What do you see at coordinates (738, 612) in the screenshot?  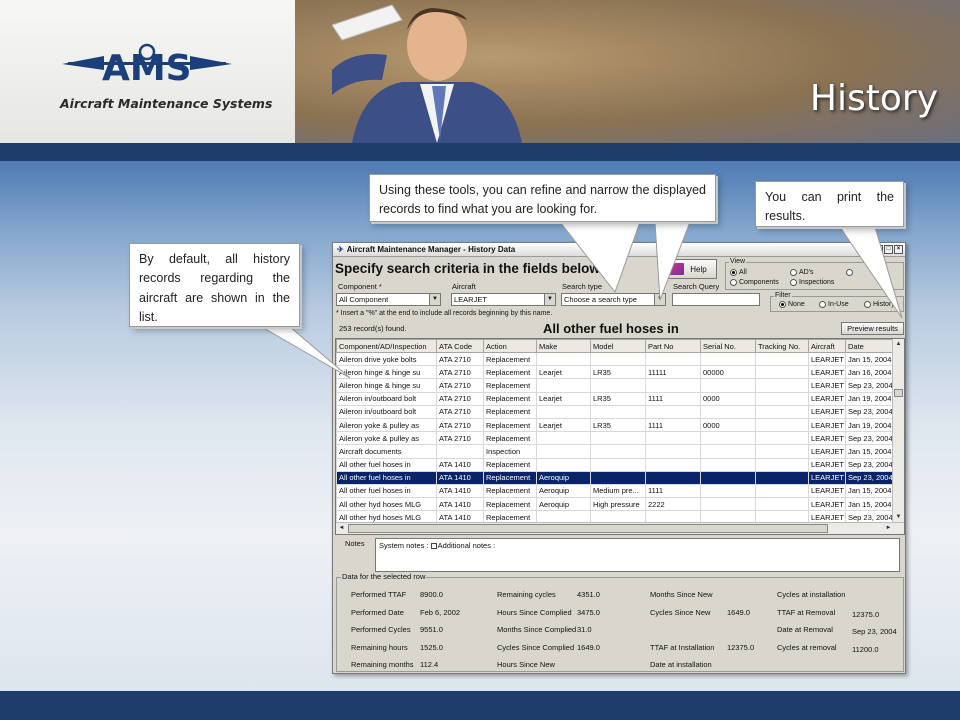 I see `data-field-value: 1649.0` at bounding box center [738, 612].